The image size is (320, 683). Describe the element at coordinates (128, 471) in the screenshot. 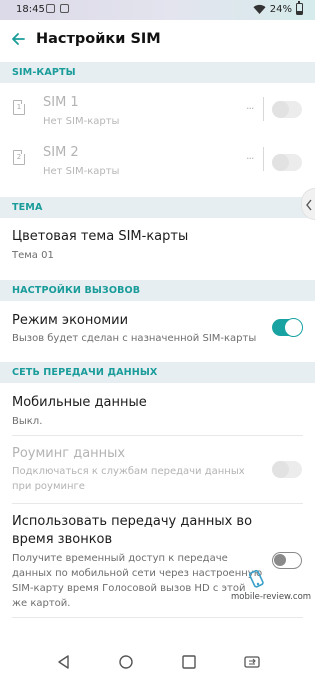

I see `data-roaming-subtitle-line1: Подключаться к службам передачи данных` at that location.